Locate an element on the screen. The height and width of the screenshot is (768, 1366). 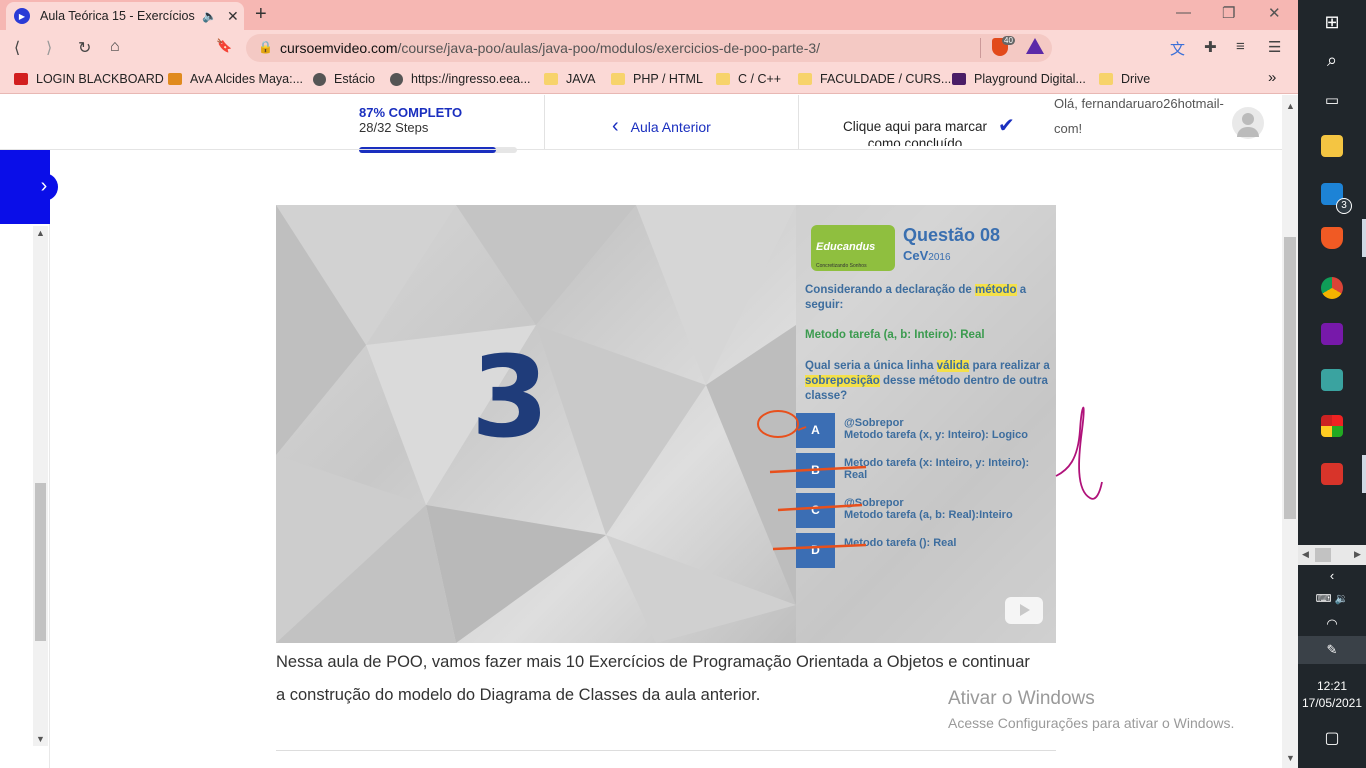
system-clock: 12:21 17/05/2021 is located at coordinates (1332, 695).